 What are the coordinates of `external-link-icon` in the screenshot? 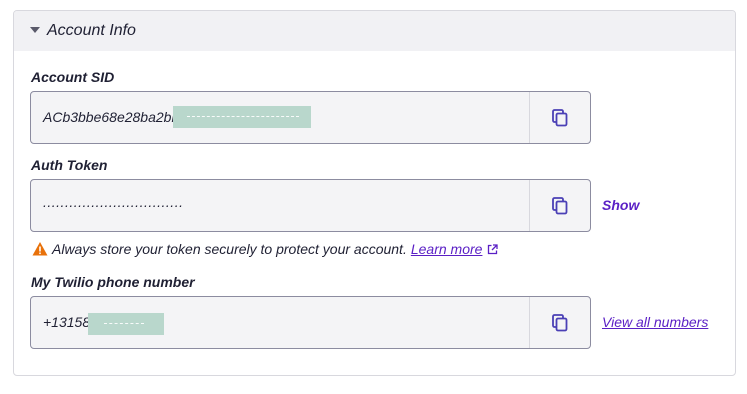 It's located at (493, 249).